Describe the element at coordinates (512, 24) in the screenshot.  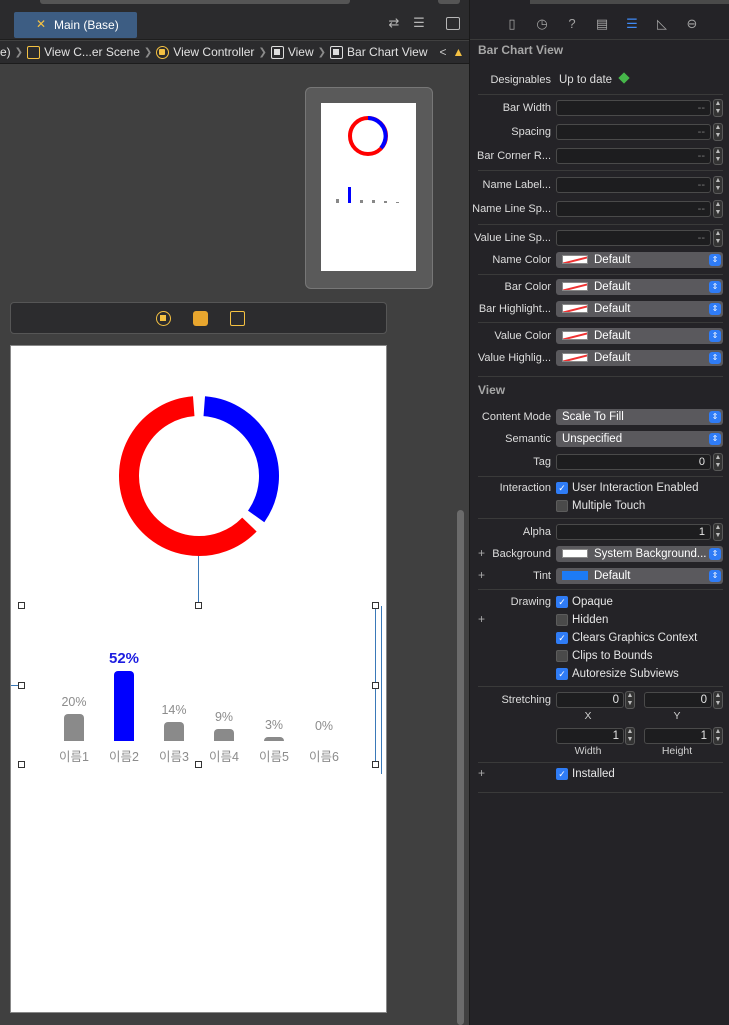
I see `file-icon: ▯` at that location.